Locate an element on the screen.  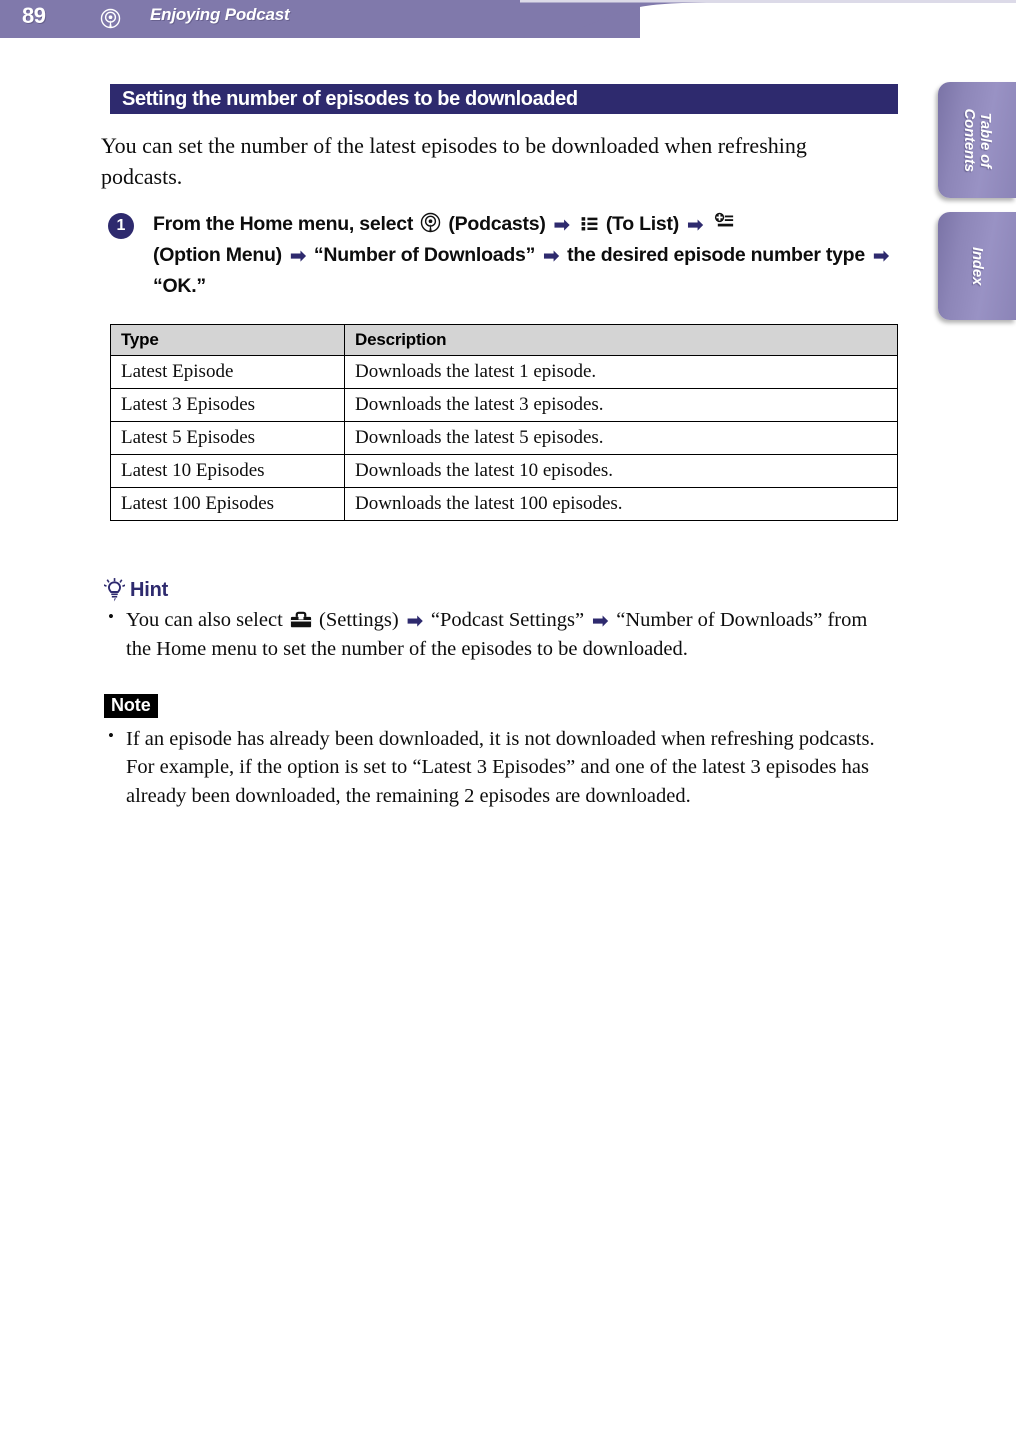
hint-label: Hint is located at coordinates (149, 589).